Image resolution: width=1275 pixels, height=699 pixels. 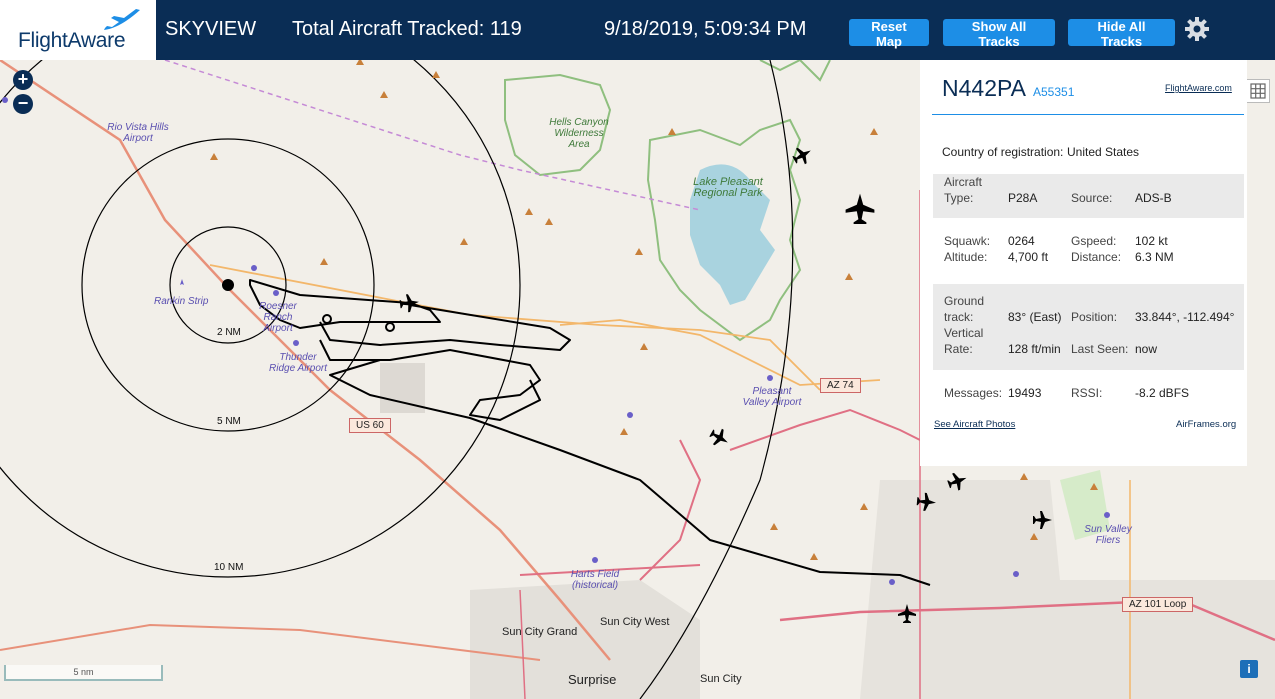 I want to click on label-harts-field: Harts Field (historical), so click(x=595, y=580).